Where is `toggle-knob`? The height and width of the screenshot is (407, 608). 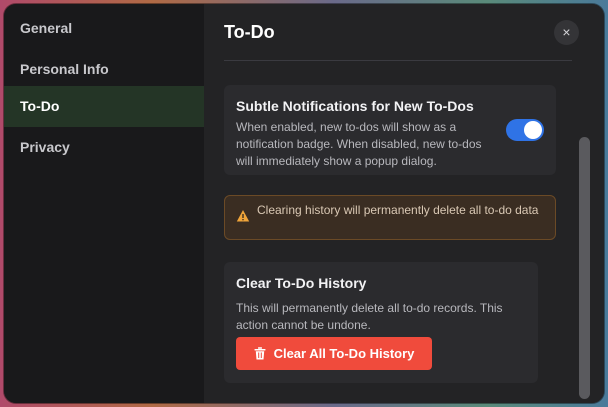 toggle-knob is located at coordinates (533, 130).